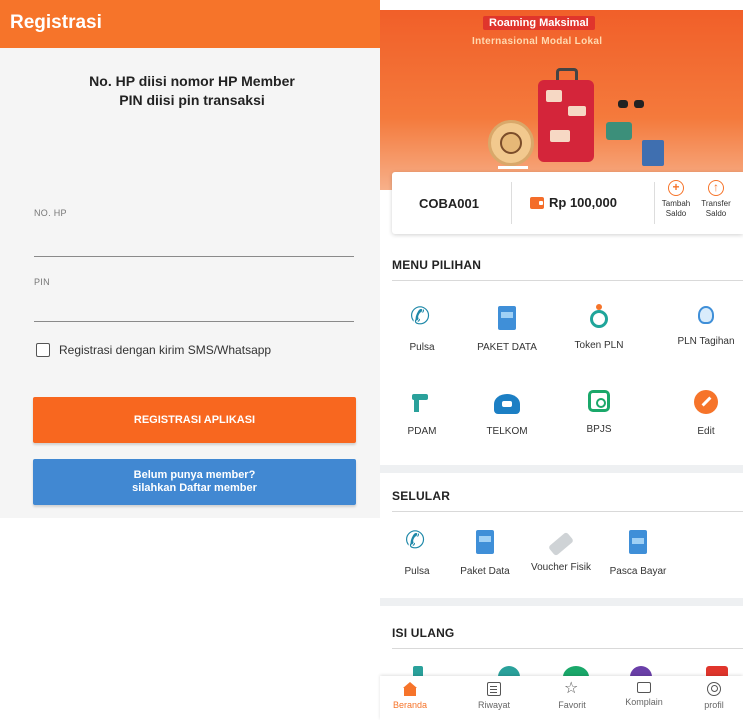 This screenshot has width=743, height=720. I want to click on menu-item-edit: Edit, so click(702, 413).